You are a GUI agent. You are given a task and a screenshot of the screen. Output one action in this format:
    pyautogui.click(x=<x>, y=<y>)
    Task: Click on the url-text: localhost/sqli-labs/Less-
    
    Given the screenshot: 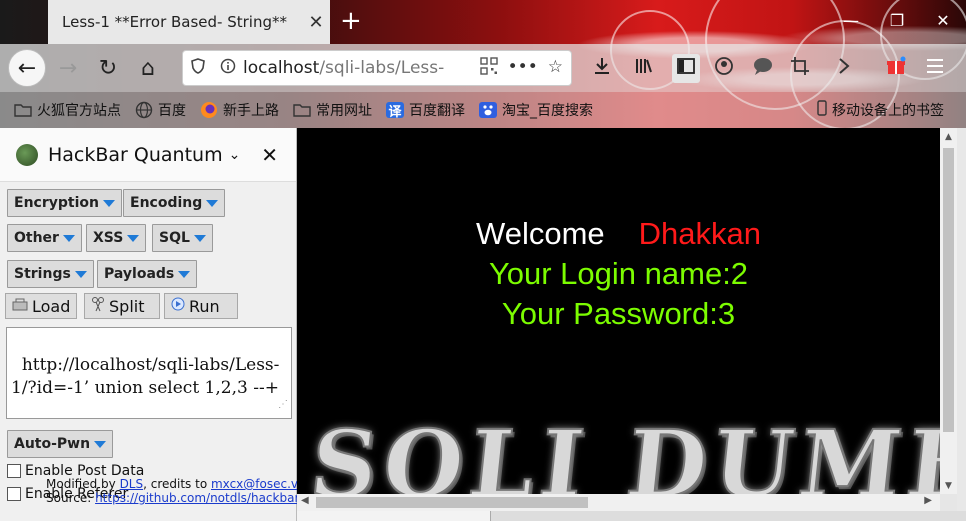 What is the action you would take?
    pyautogui.click(x=361, y=68)
    